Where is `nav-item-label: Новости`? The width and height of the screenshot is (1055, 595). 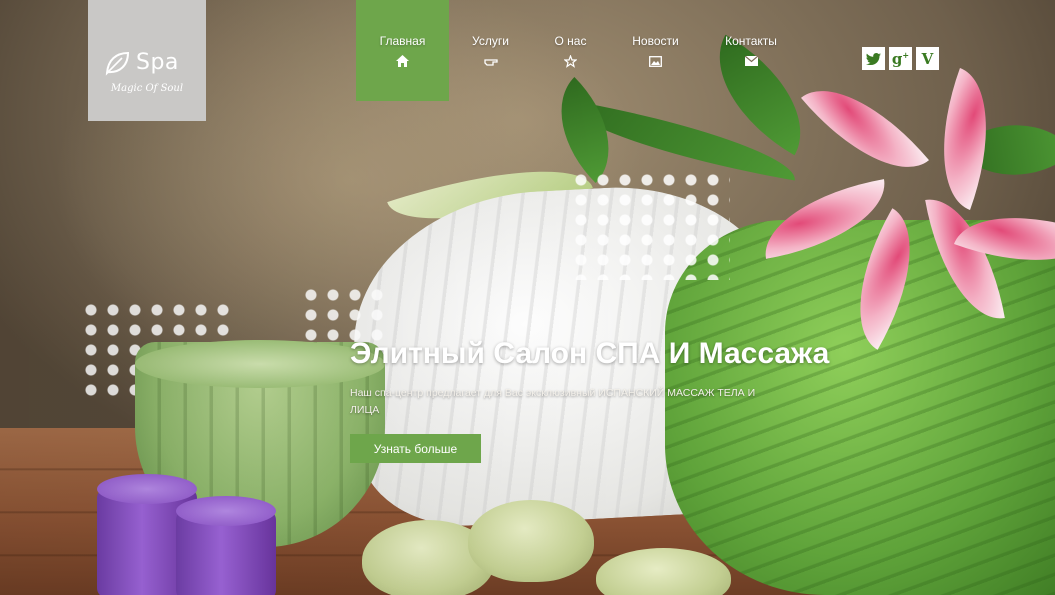 nav-item-label: Новости is located at coordinates (655, 41).